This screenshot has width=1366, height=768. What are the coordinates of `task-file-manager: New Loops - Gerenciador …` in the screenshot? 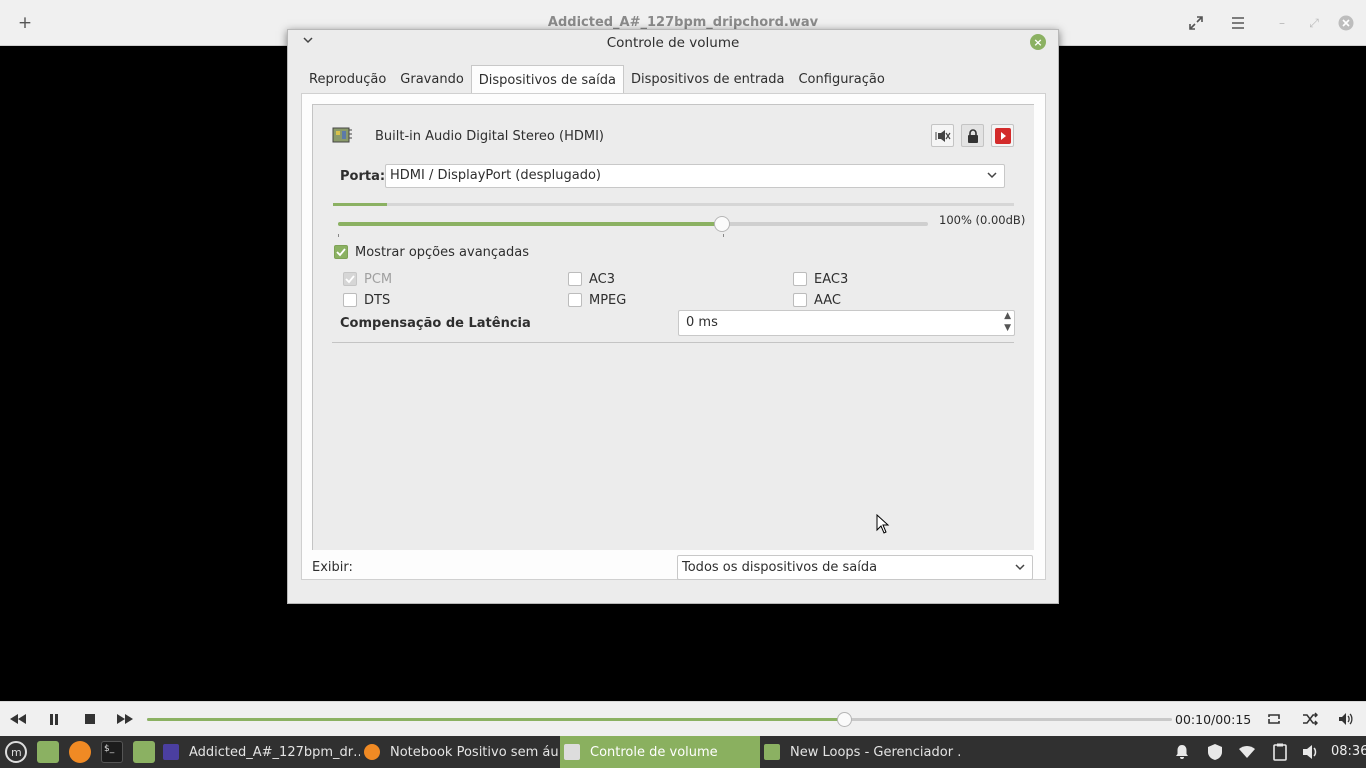 It's located at (860, 752).